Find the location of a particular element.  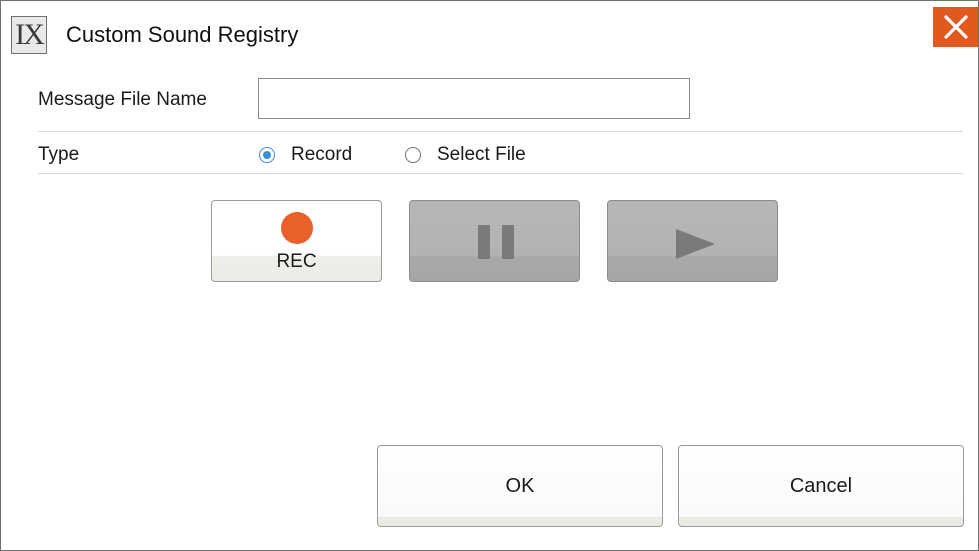

radio-record: Record is located at coordinates (305, 155).